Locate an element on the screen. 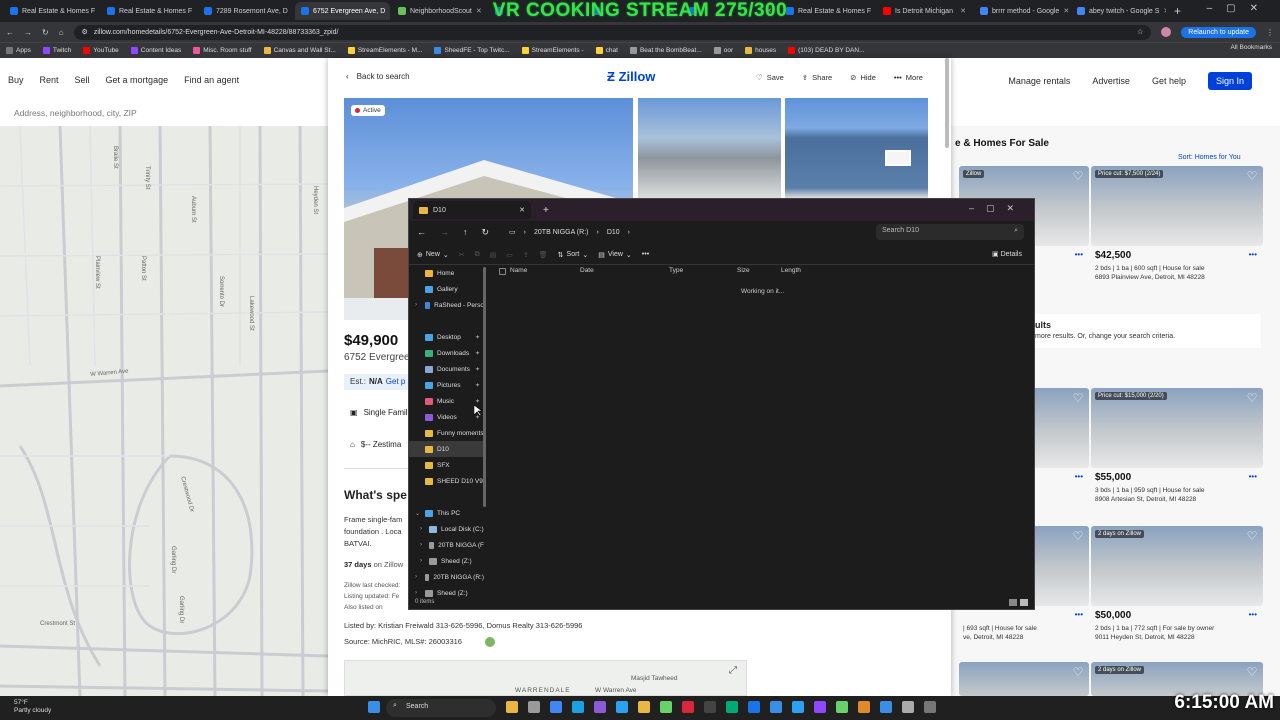  nav-pane-item: Gallery is located at coordinates (446, 289).